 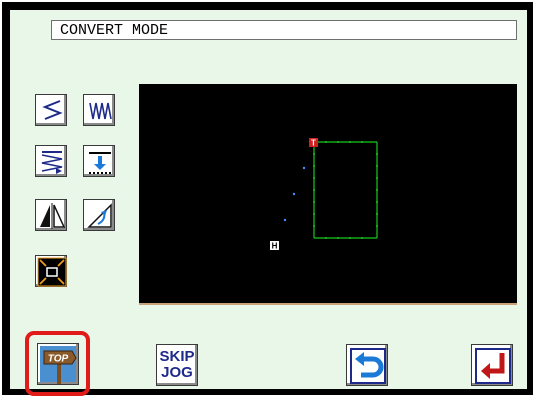 I want to click on start-marker-label: T, so click(x=313, y=143).